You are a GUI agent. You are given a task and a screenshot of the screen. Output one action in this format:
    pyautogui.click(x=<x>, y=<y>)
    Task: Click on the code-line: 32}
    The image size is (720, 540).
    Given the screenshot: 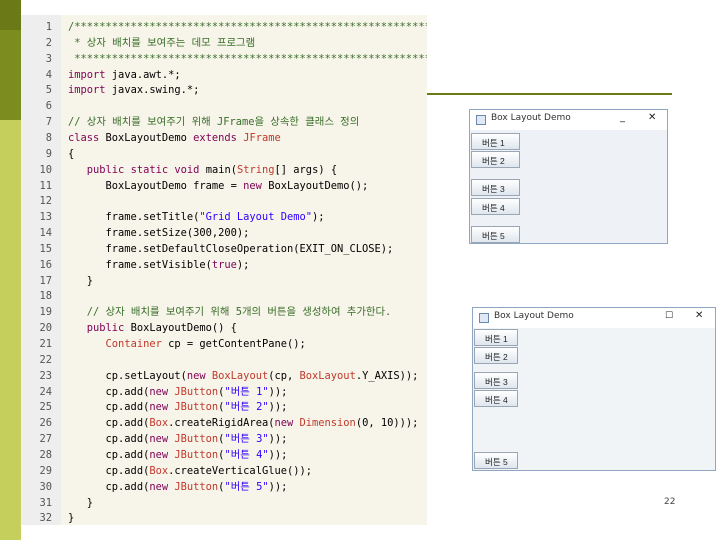 What is the action you would take?
    pyautogui.click(x=224, y=517)
    